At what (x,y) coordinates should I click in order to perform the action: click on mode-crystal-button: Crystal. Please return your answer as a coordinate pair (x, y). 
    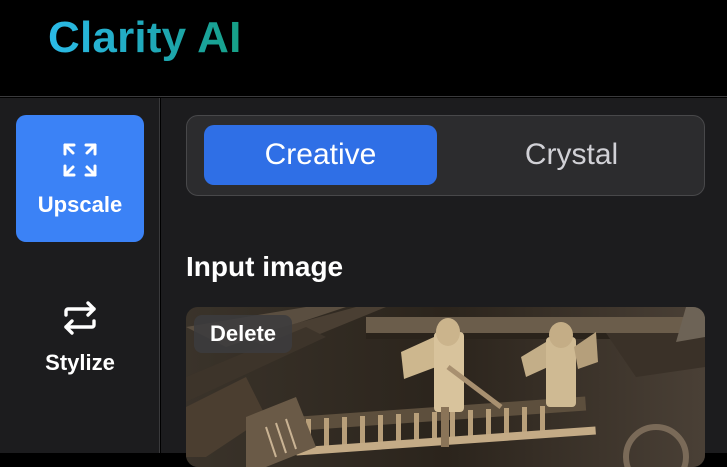
    Looking at the image, I should click on (571, 155).